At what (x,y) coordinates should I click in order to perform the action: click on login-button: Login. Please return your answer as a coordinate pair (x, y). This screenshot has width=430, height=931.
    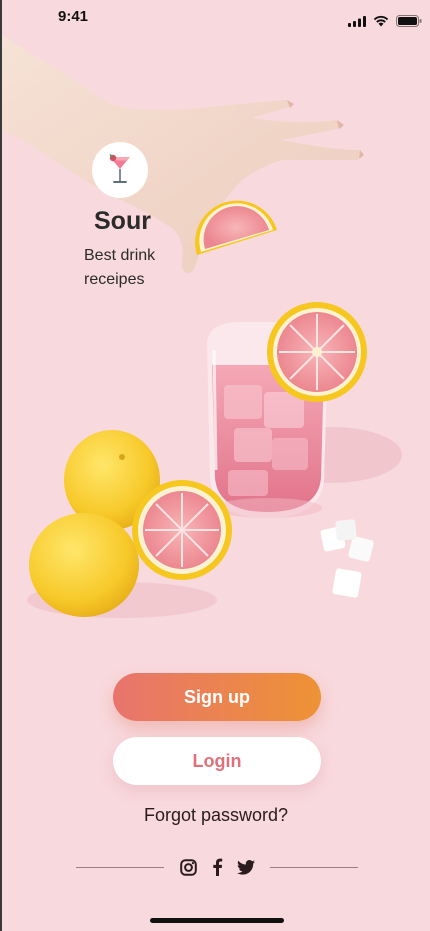
    Looking at the image, I should click on (217, 761).